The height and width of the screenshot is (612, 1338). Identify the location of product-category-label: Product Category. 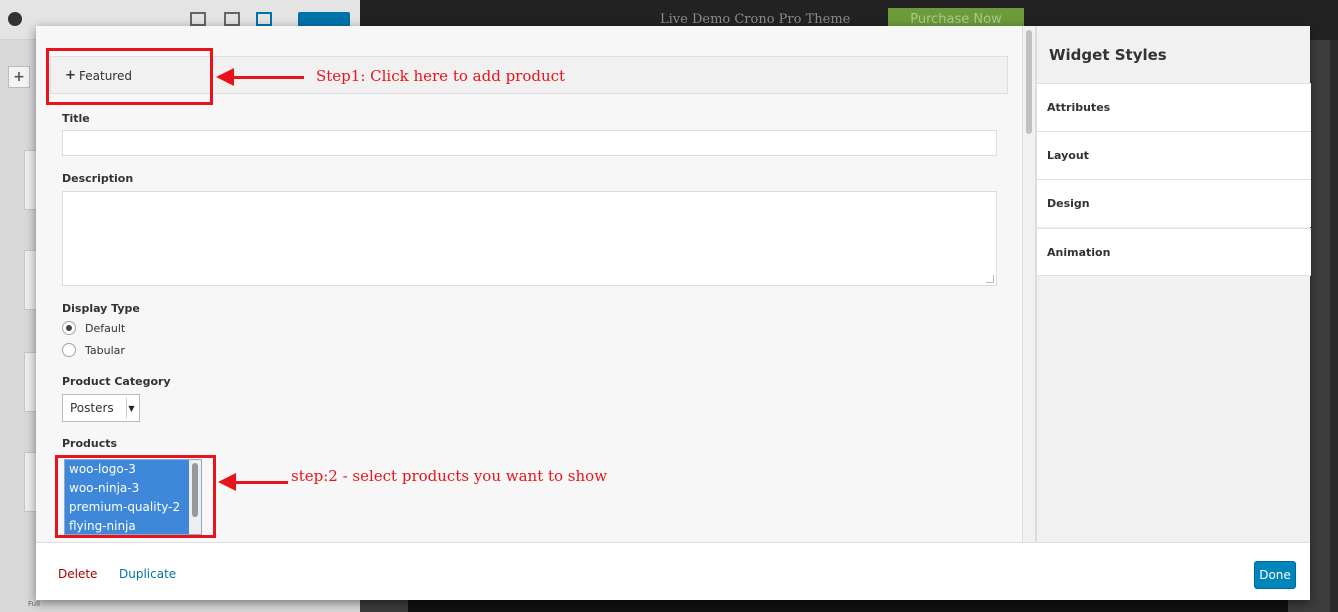
(116, 381).